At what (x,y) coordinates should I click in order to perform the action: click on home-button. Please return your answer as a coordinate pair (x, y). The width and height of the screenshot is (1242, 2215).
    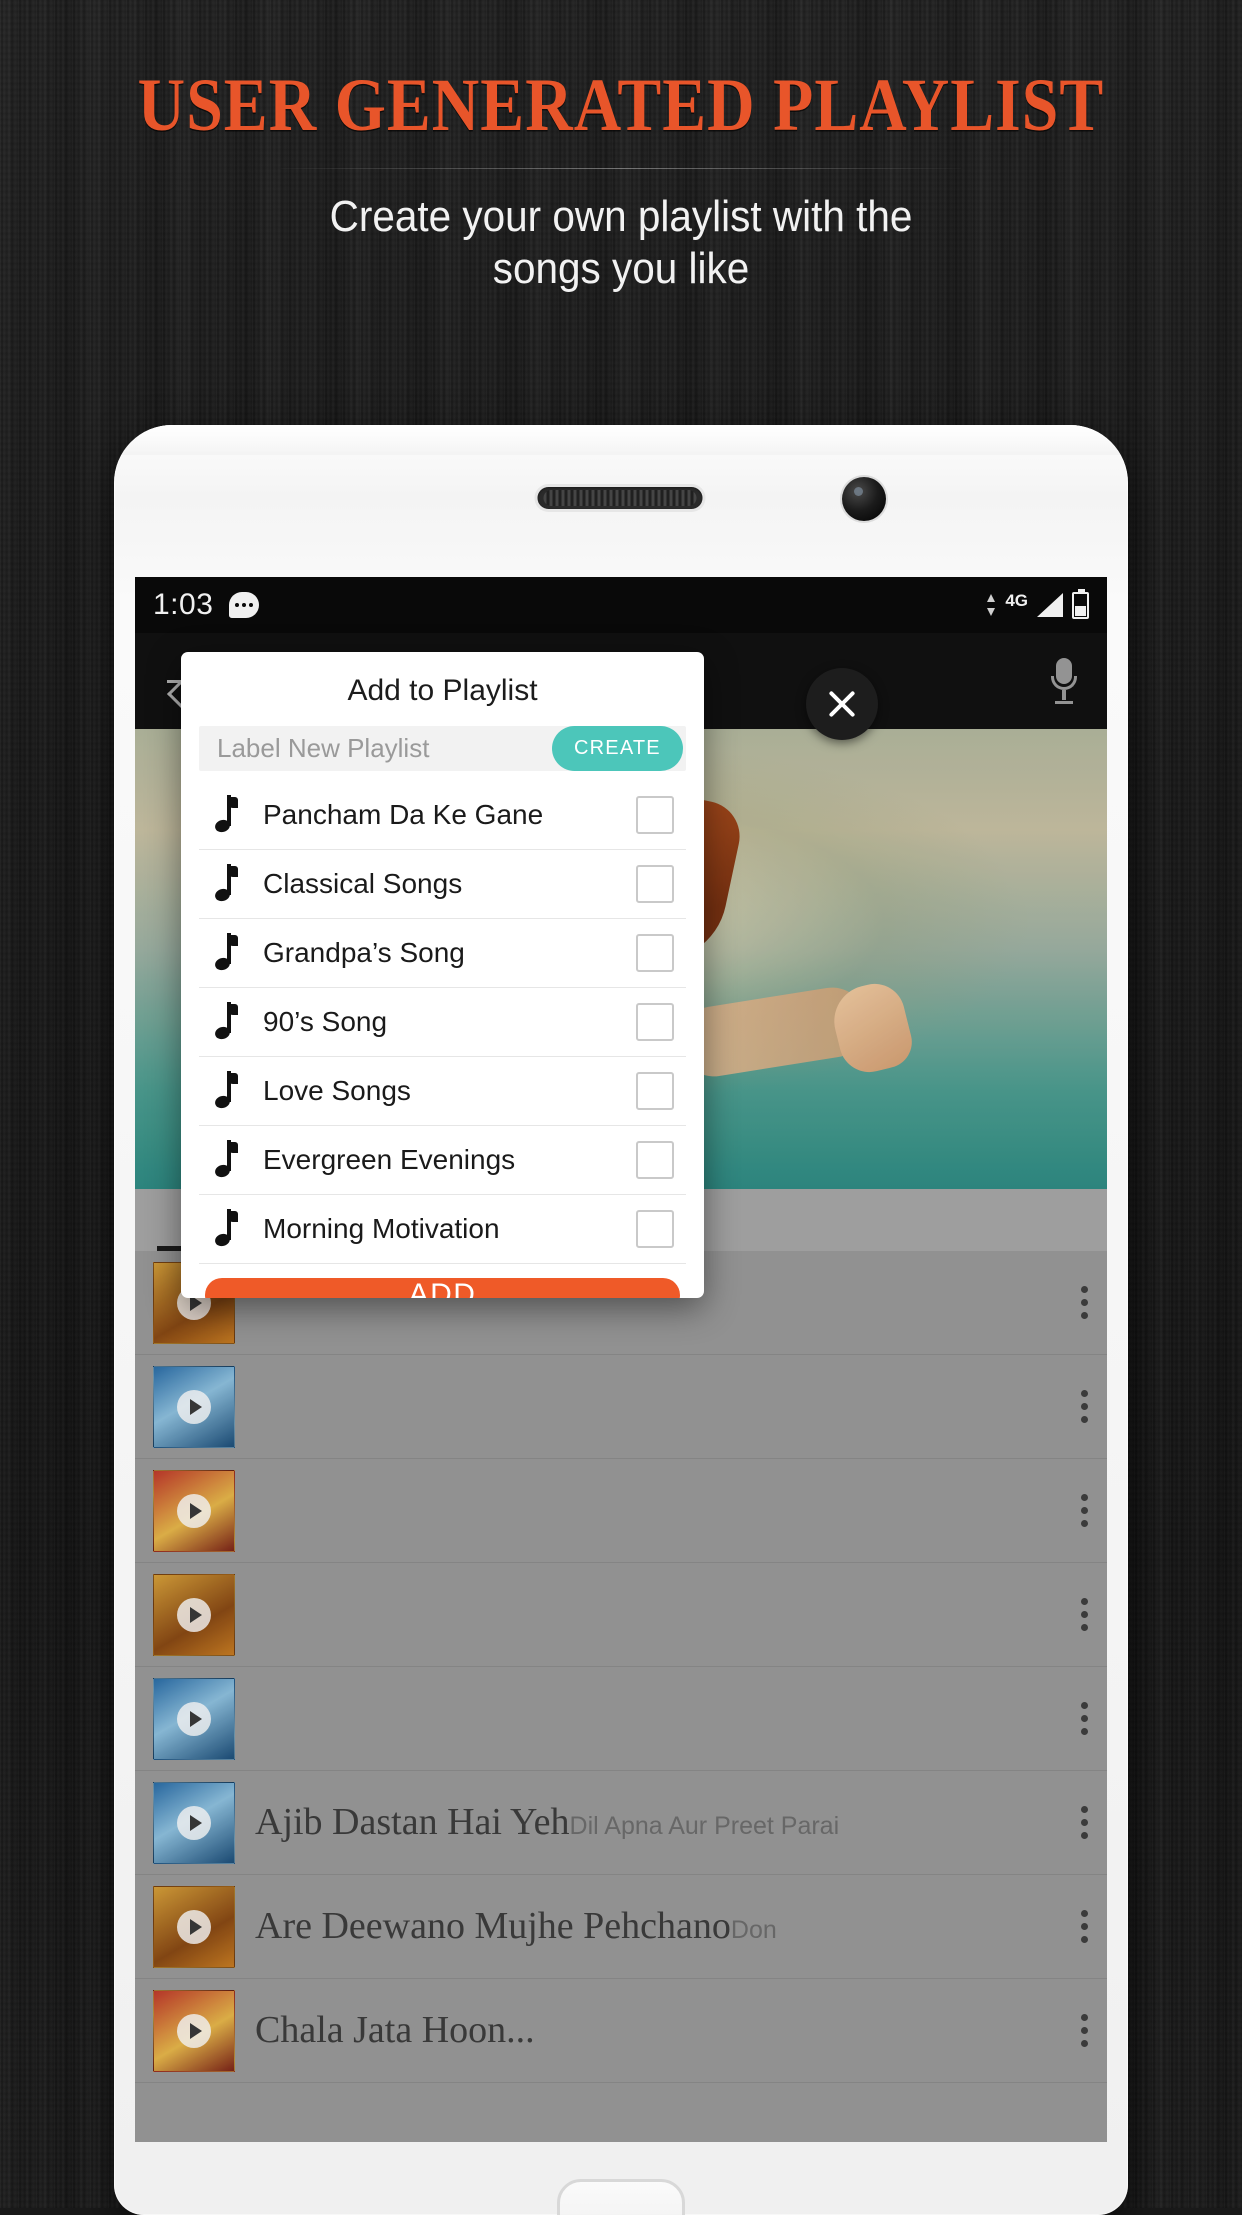
    Looking at the image, I should click on (621, 2197).